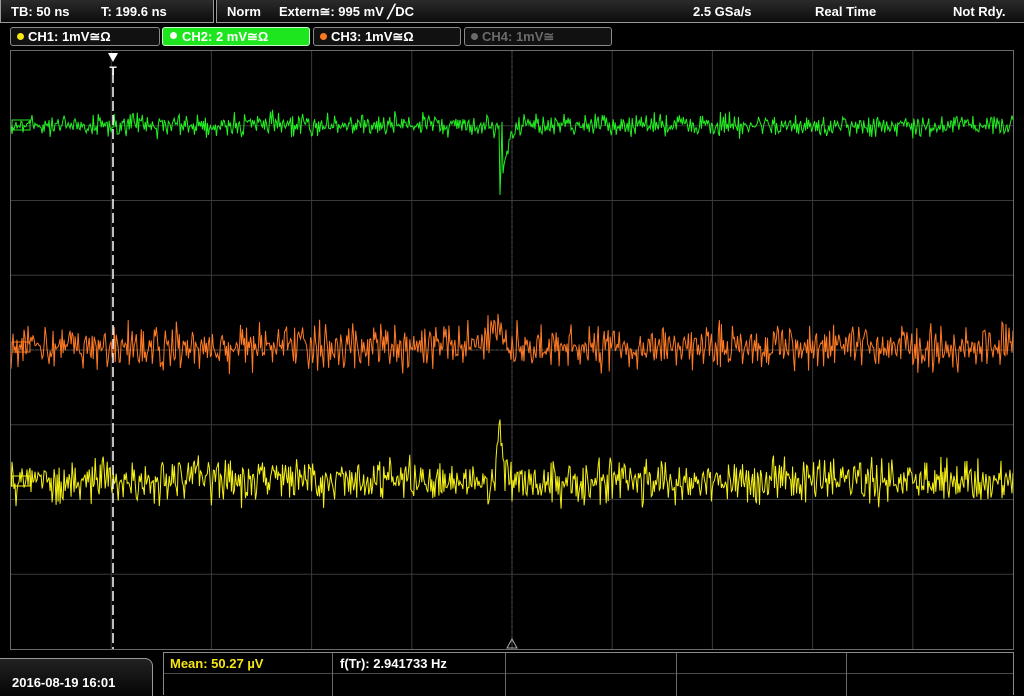 The height and width of the screenshot is (696, 1024). What do you see at coordinates (323, 36) in the screenshot?
I see `ch3-color-dot-icon` at bounding box center [323, 36].